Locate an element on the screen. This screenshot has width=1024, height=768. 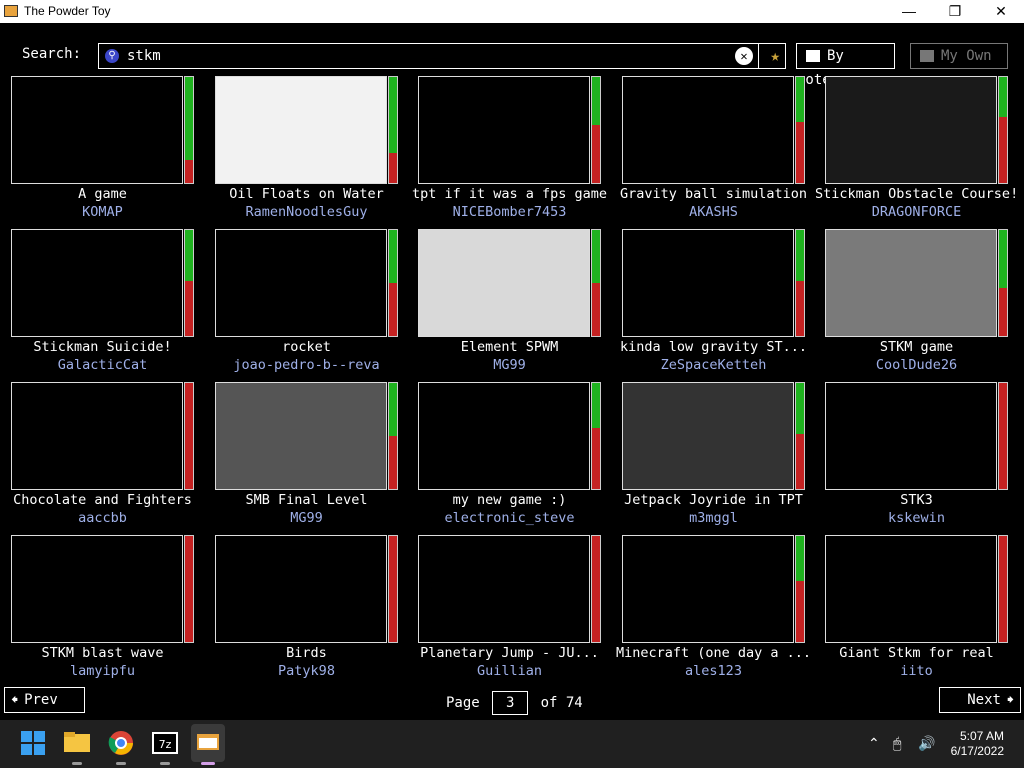
save-author: iito is located at coordinates (916, 671).